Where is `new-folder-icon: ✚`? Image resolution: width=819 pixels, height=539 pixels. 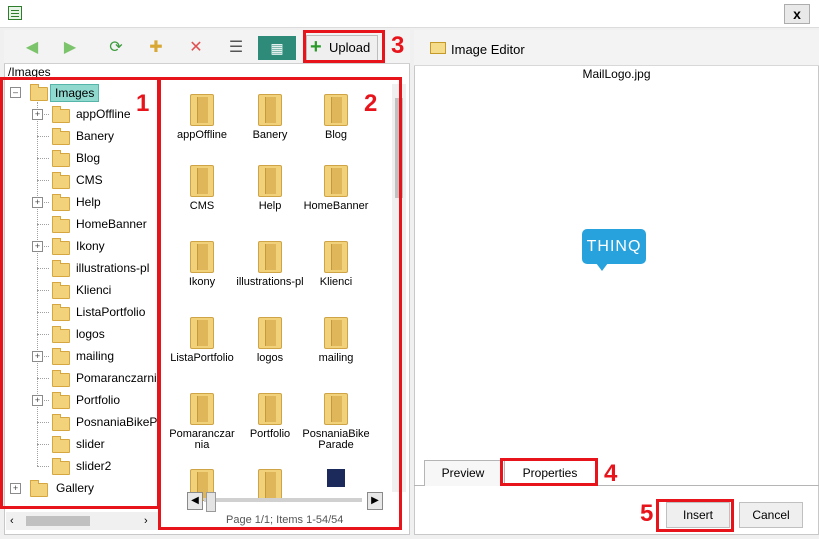 new-folder-icon: ✚ is located at coordinates (156, 48).